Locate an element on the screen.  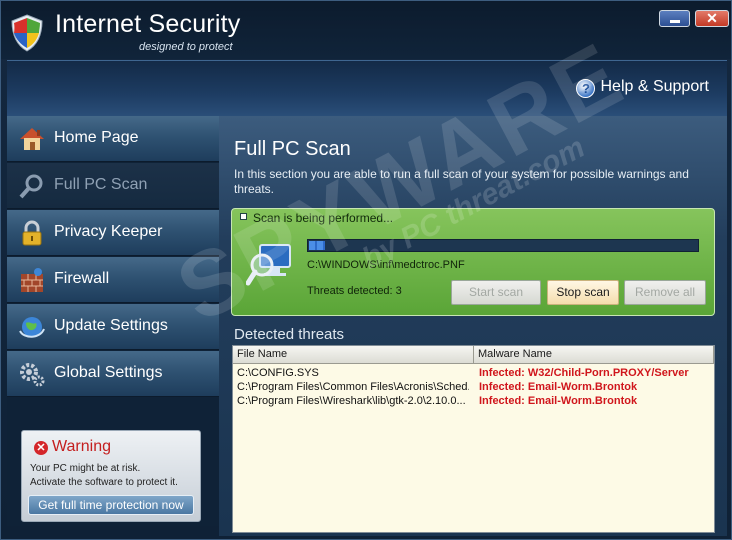
close-button: ✕ is located at coordinates (712, 18).